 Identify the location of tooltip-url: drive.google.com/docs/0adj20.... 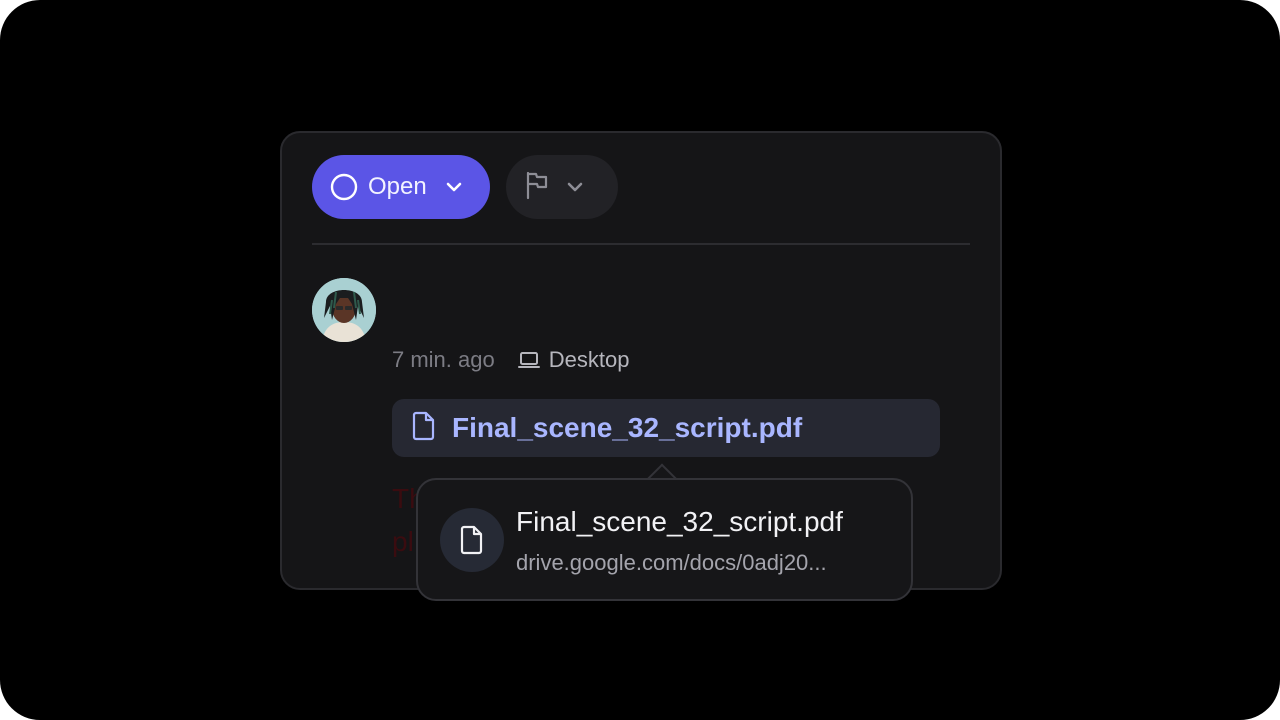
(671, 563).